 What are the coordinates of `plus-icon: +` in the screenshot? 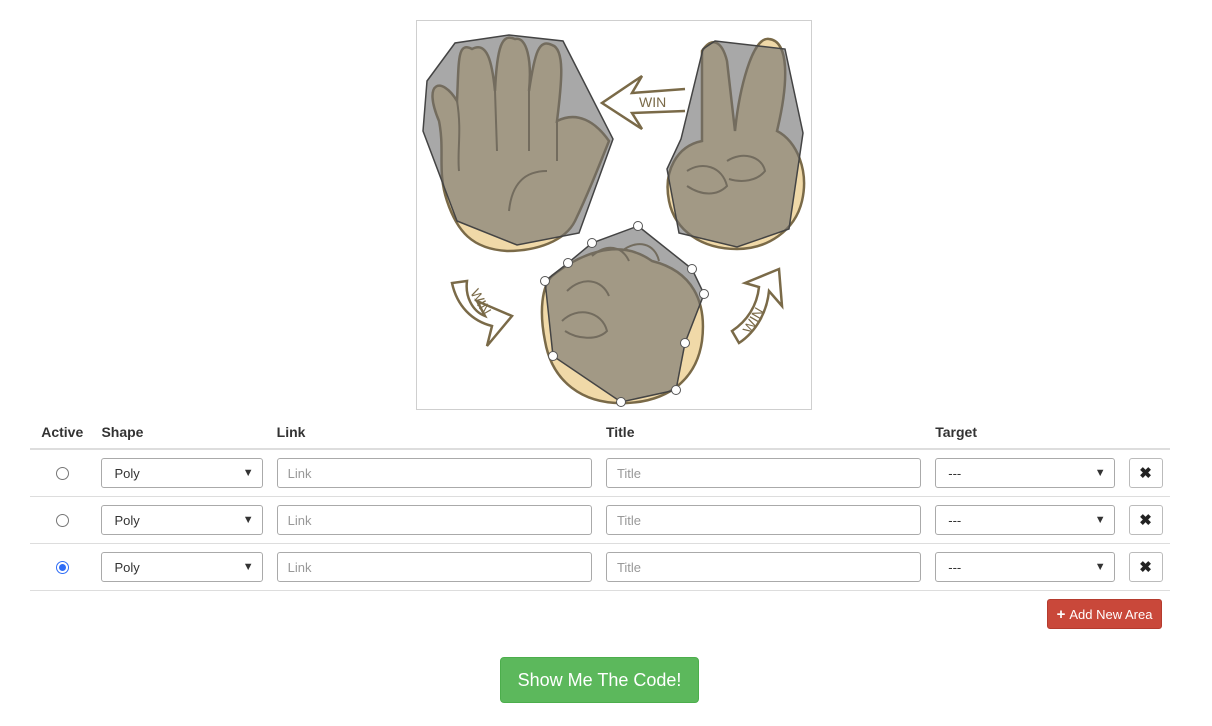 It's located at (1061, 614).